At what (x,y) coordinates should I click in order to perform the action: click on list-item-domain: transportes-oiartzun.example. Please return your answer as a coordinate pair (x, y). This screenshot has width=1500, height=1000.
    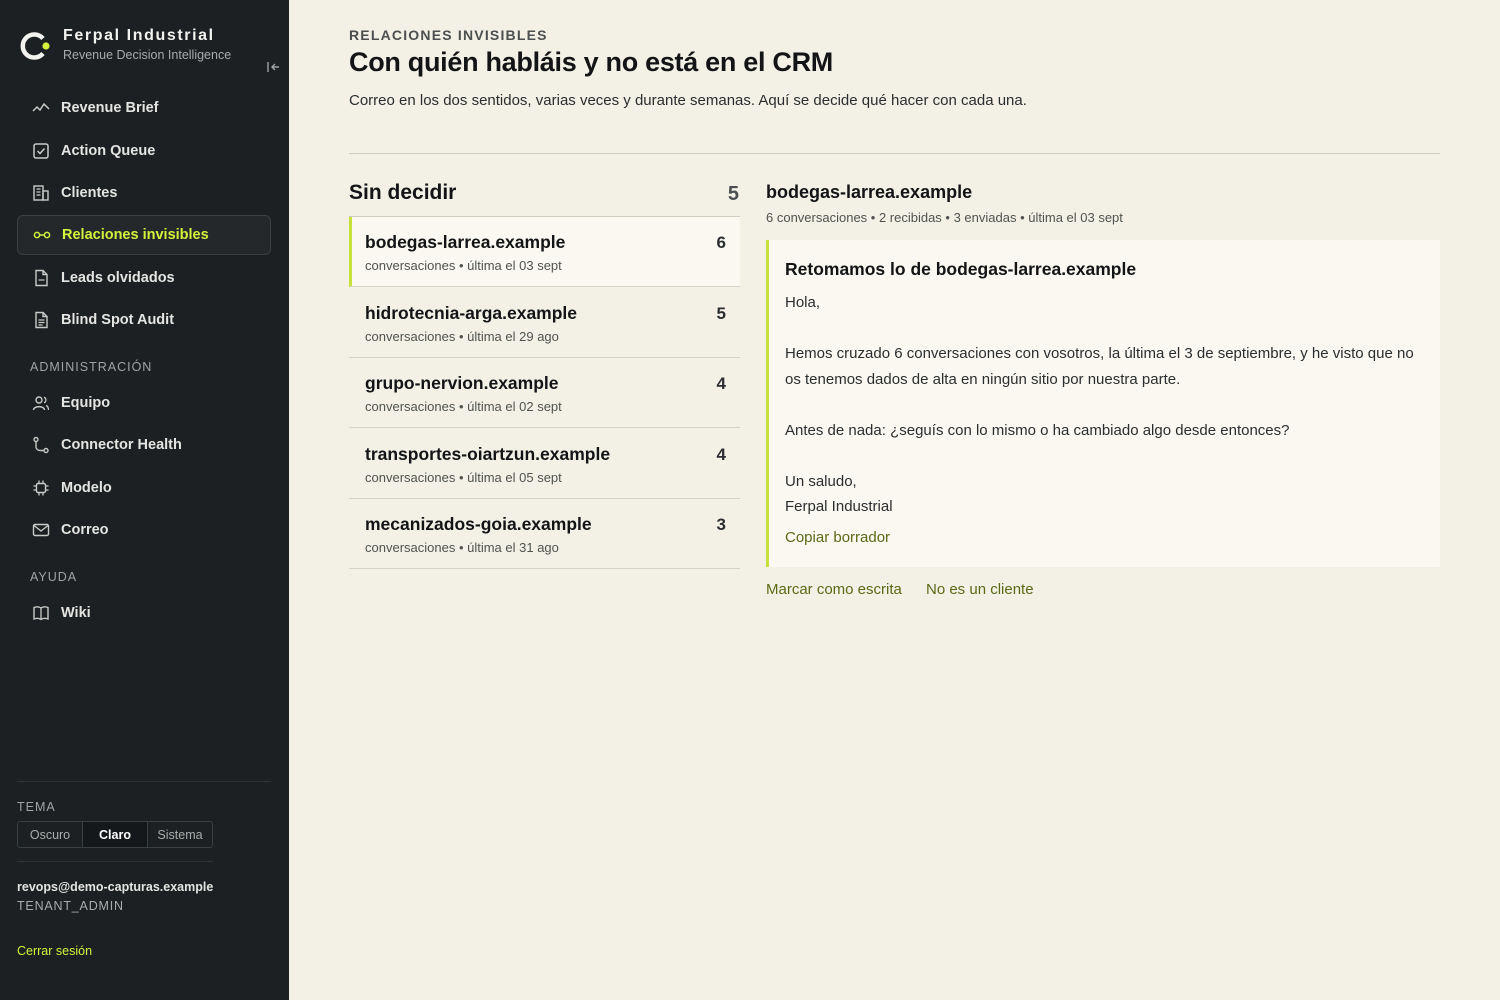
    Looking at the image, I should click on (488, 454).